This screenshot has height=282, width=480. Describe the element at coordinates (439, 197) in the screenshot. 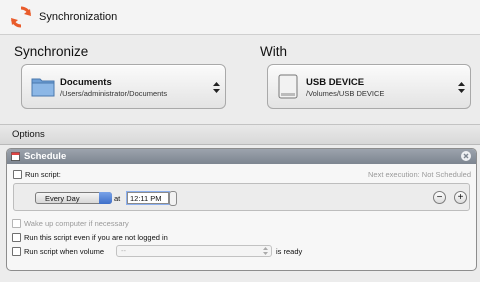

I see `remove-button: −` at that location.